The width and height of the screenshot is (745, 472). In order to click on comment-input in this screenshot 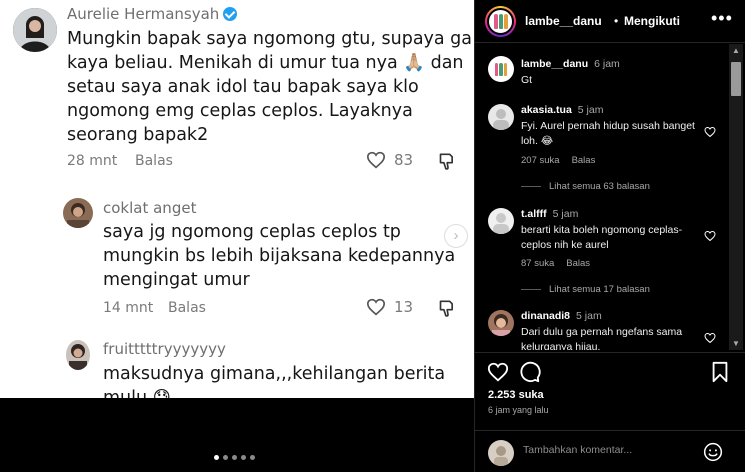, I will do `click(608, 450)`.